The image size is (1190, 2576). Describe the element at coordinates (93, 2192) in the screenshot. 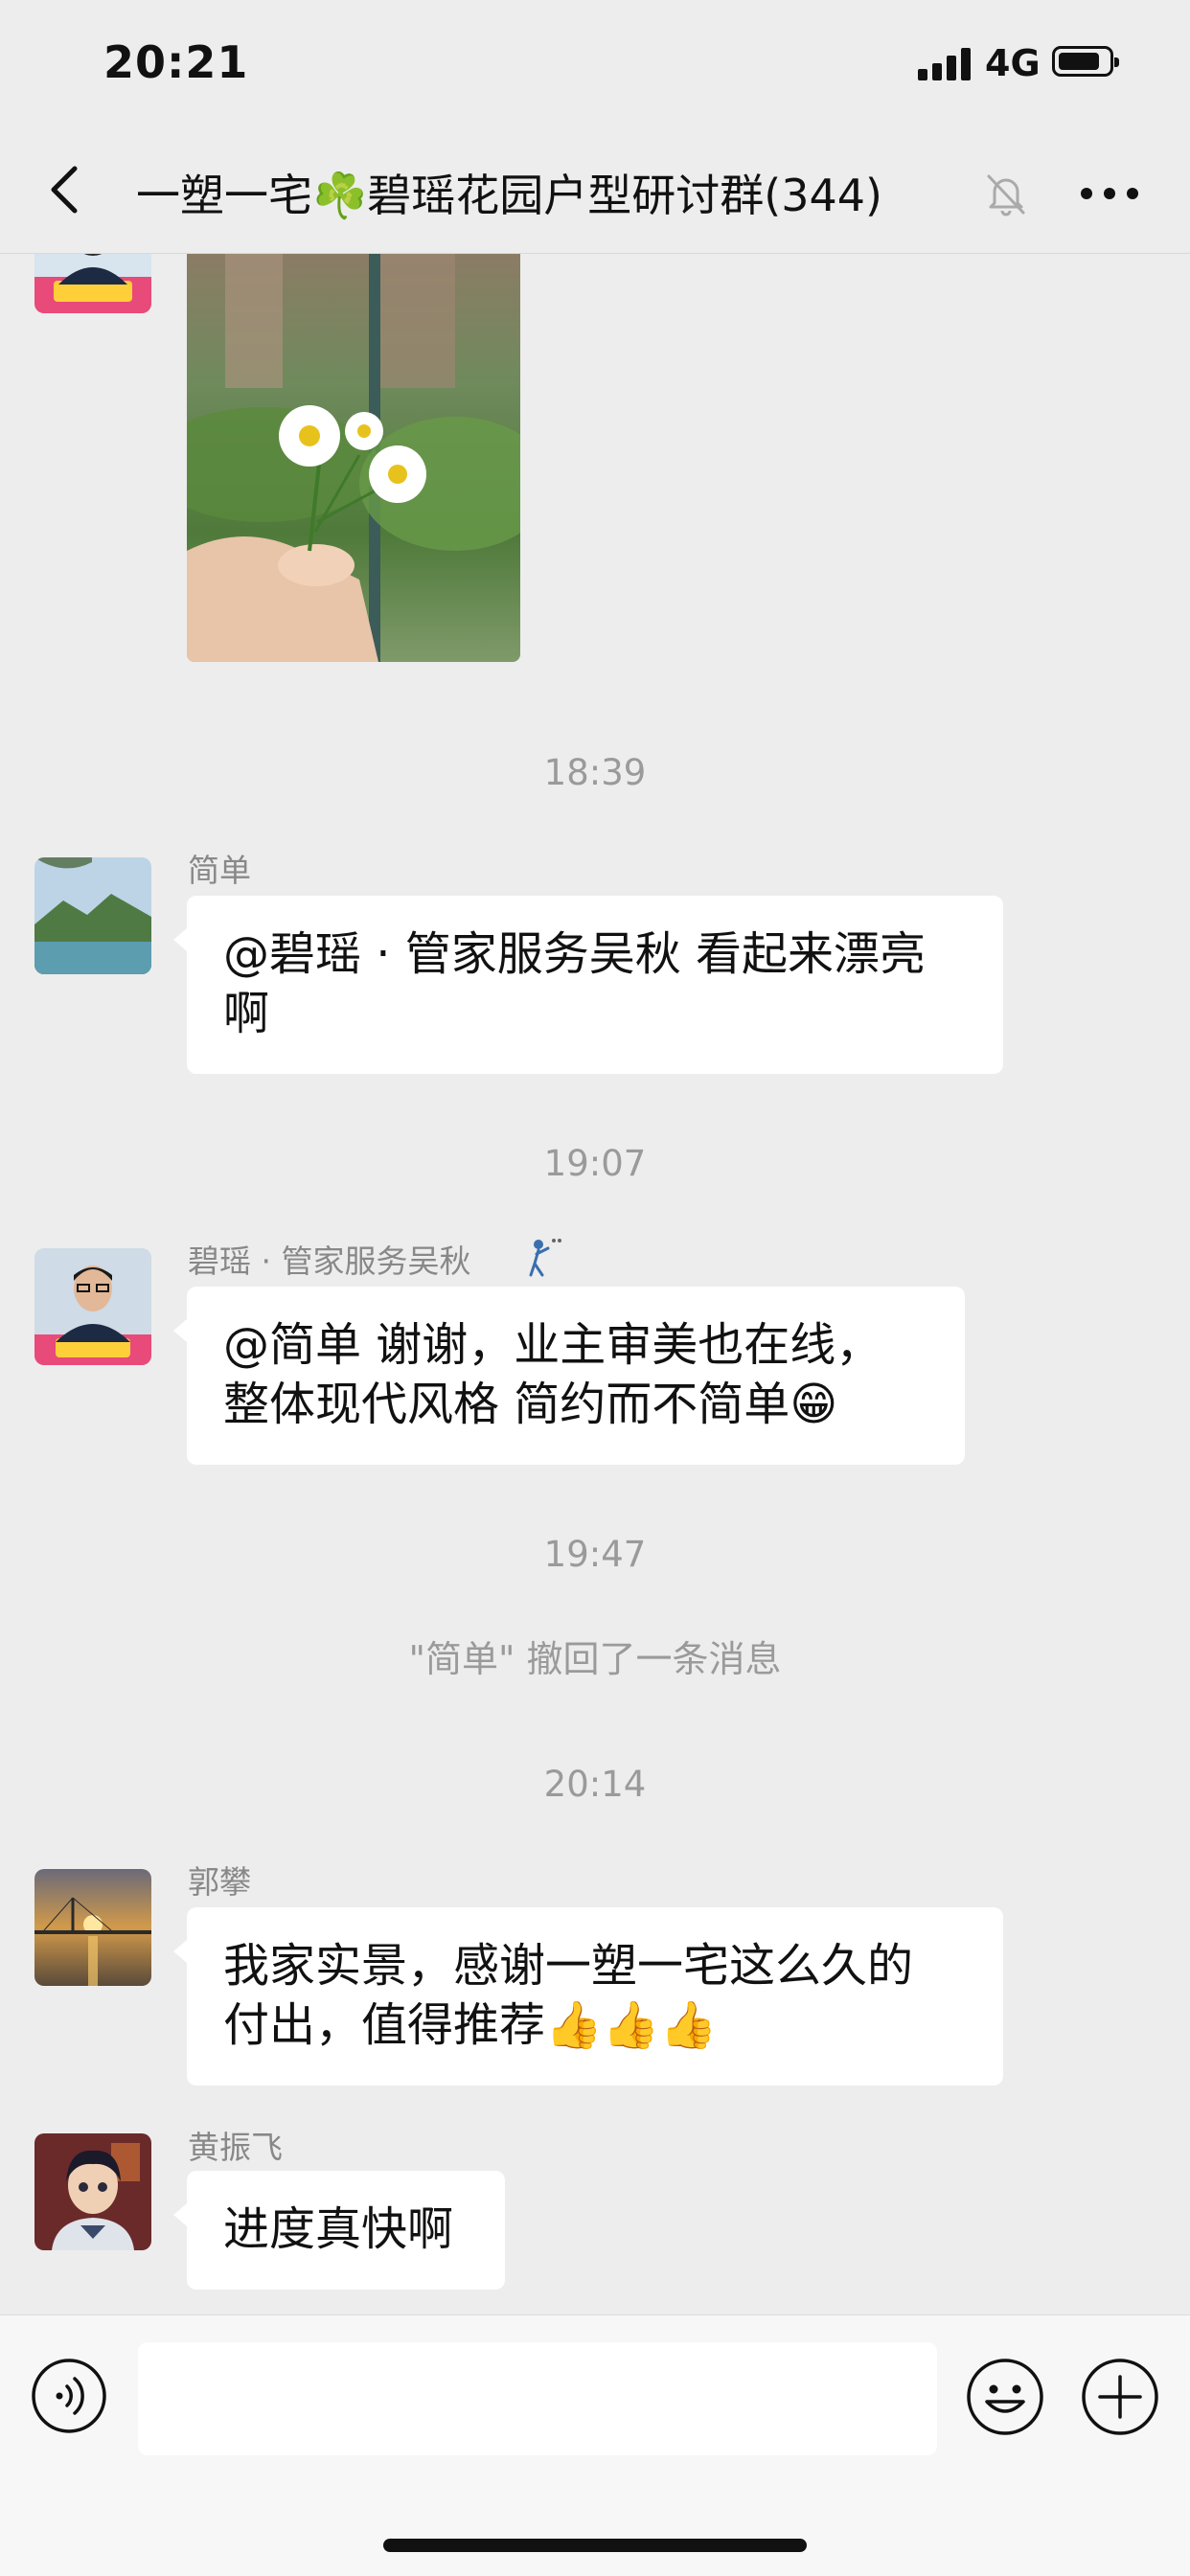

I see `avatar-huang-zhen-fei` at that location.